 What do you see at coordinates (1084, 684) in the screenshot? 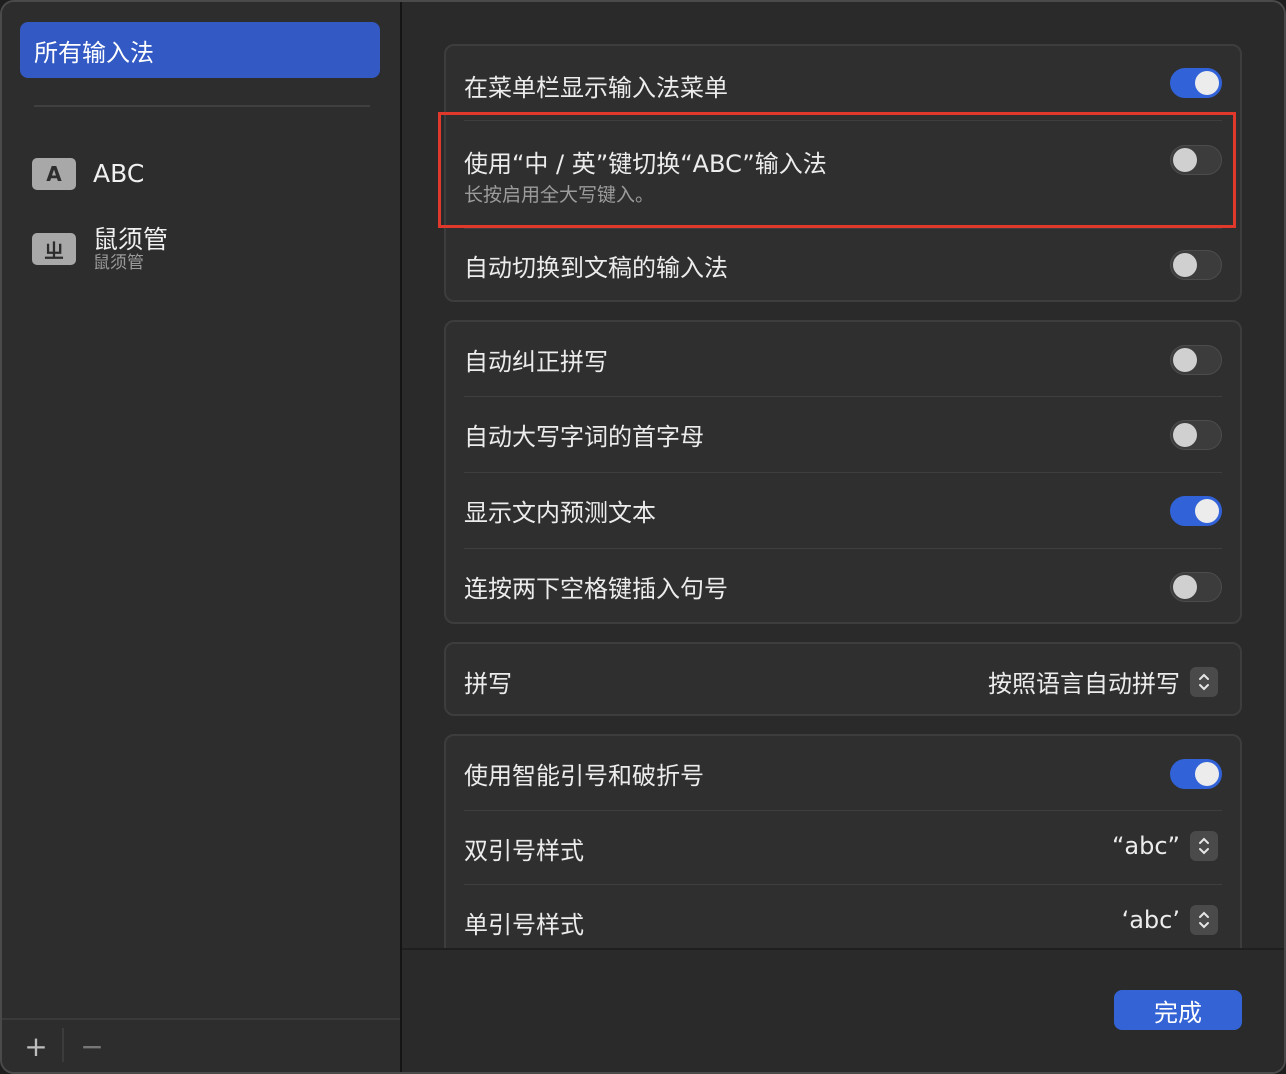
I see `select-value: 按照语言自动拼写` at bounding box center [1084, 684].